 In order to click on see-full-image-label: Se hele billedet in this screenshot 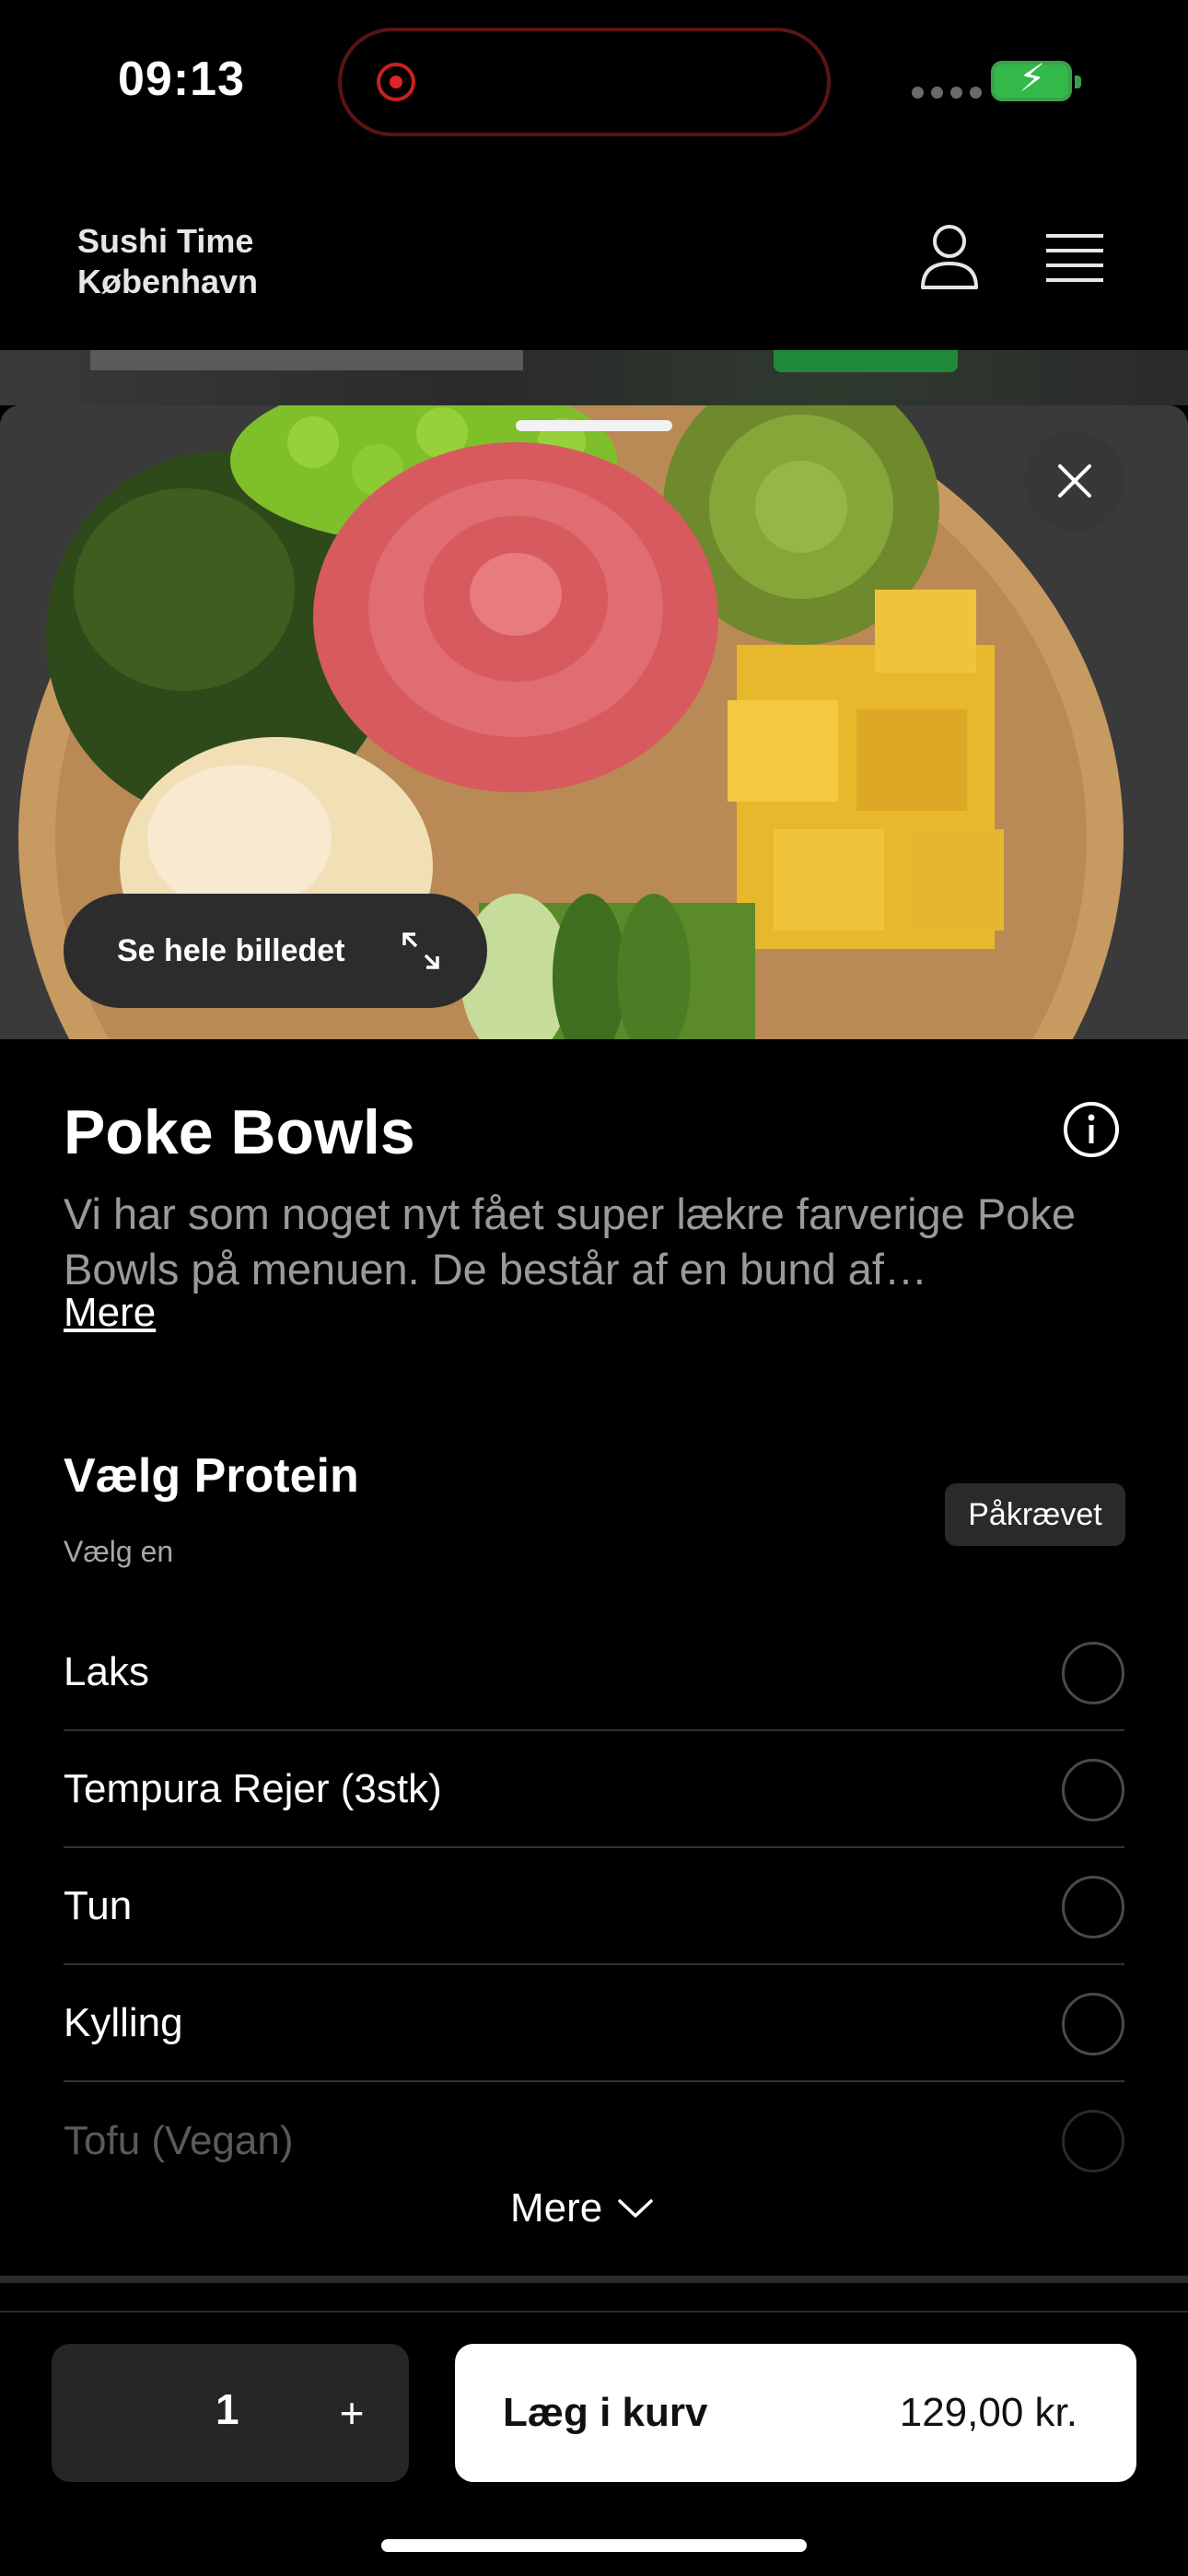, I will do `click(231, 950)`.